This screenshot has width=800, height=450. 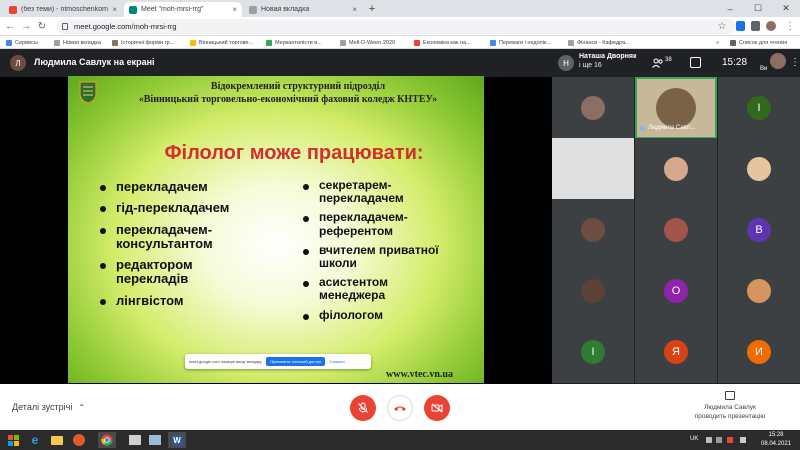 I want to click on participant-avatar: И, so click(x=759, y=352).